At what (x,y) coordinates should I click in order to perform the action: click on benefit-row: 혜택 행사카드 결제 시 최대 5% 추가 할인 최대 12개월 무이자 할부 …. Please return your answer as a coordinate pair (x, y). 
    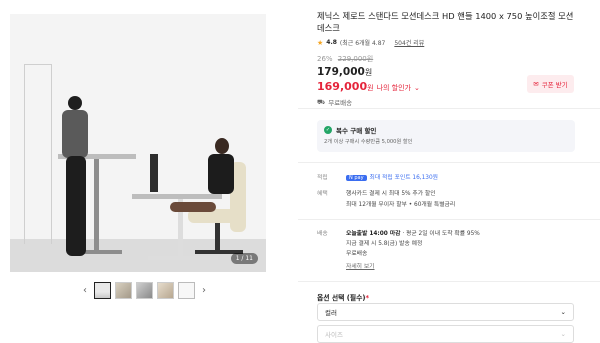
    Looking at the image, I should click on (446, 199).